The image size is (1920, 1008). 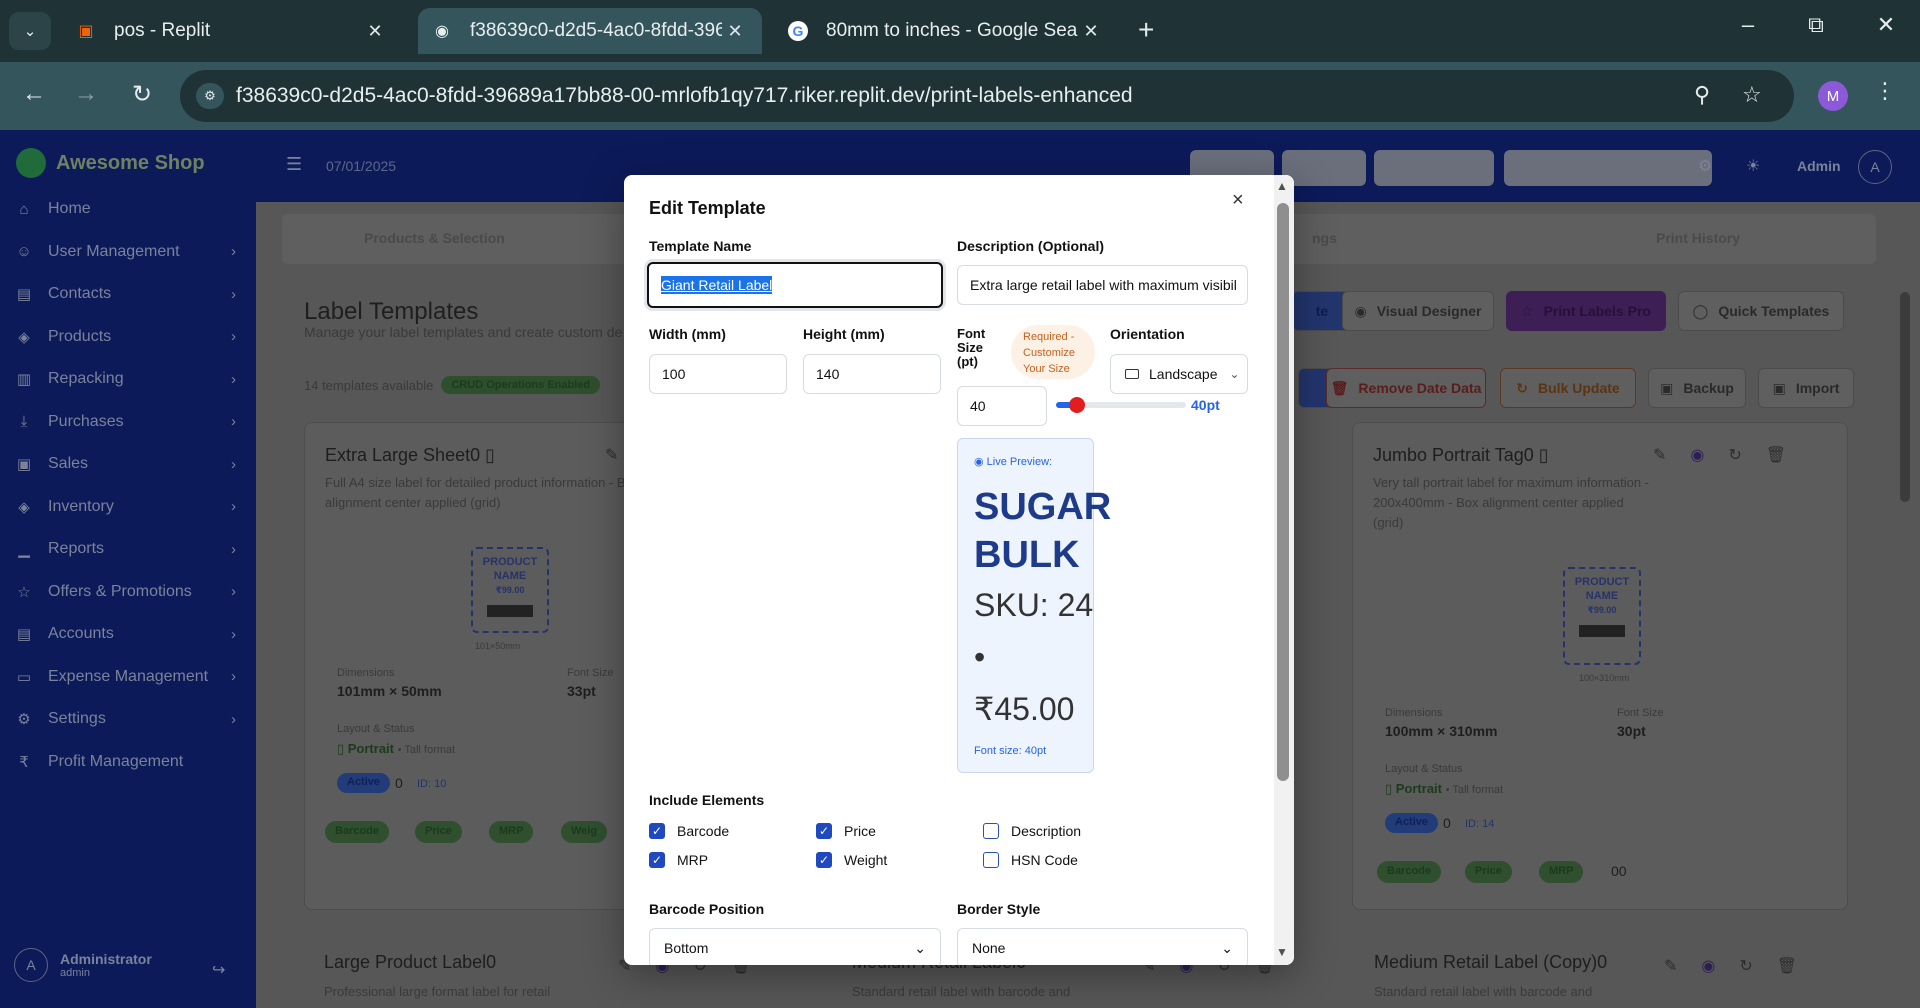 What do you see at coordinates (1282, 952) in the screenshot?
I see `scroll-down-icon: ▼` at bounding box center [1282, 952].